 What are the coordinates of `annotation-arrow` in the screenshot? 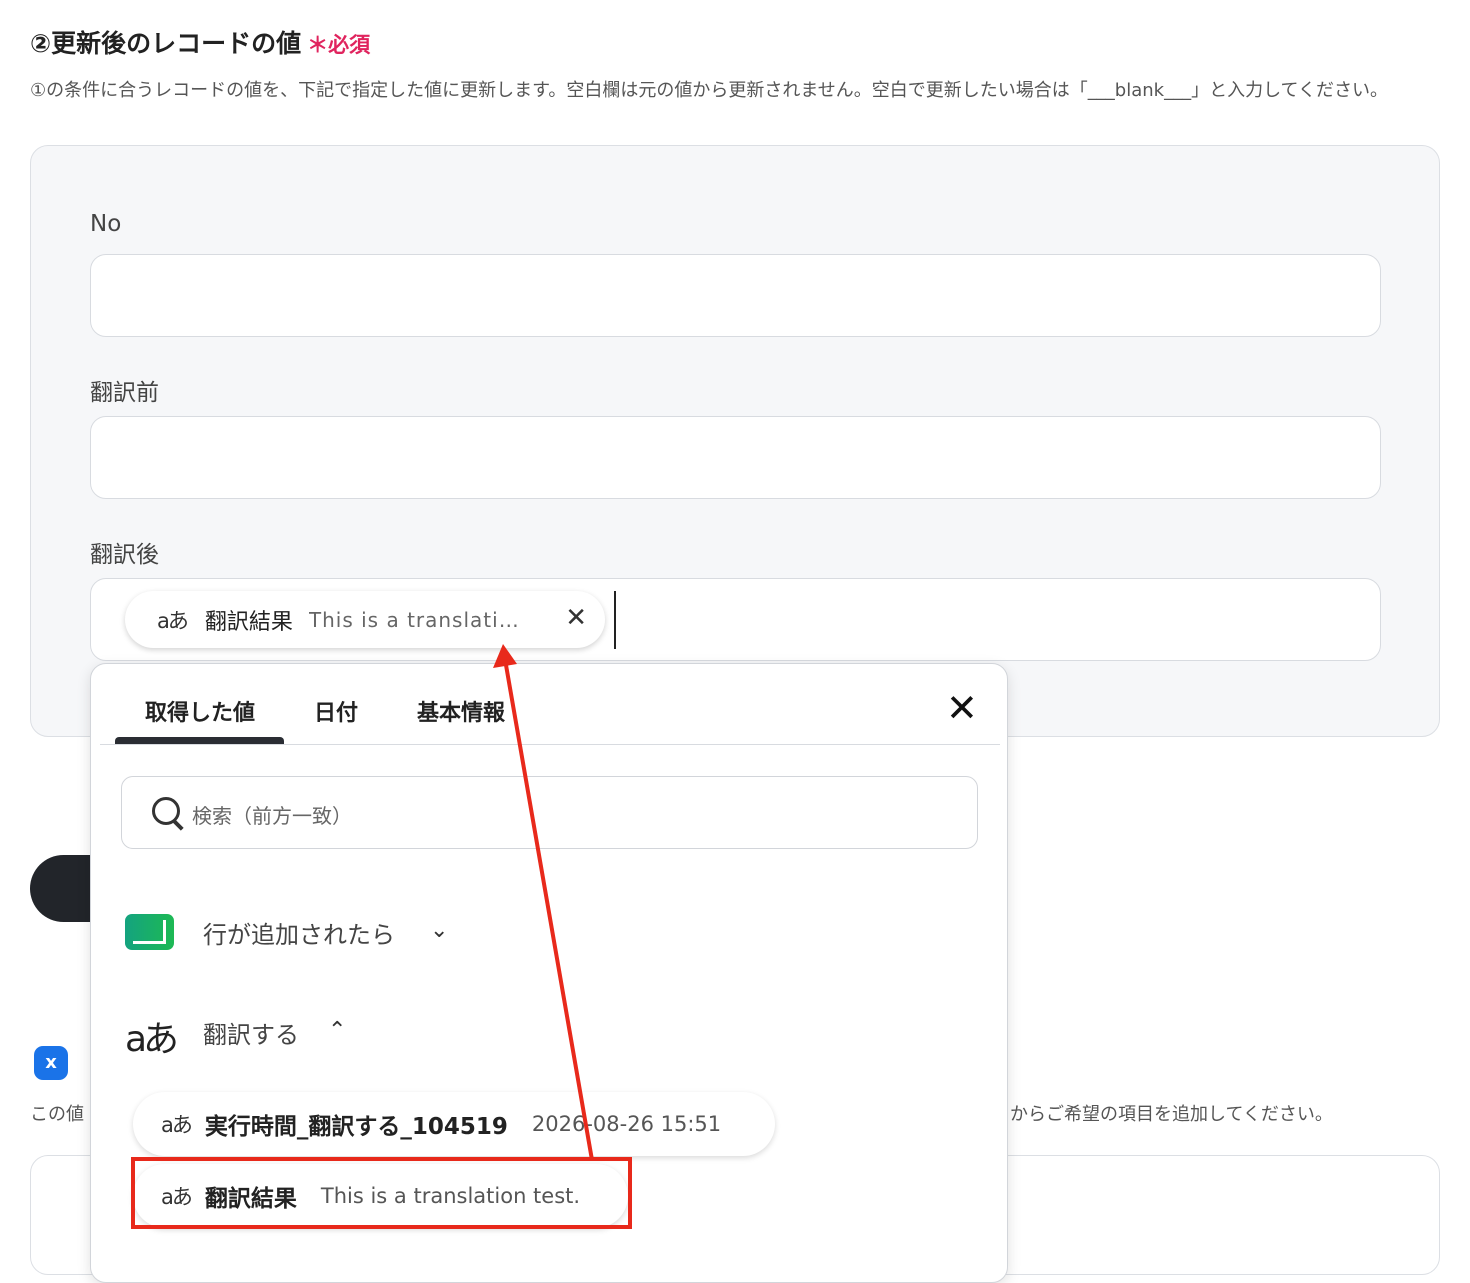 It's located at (543, 902).